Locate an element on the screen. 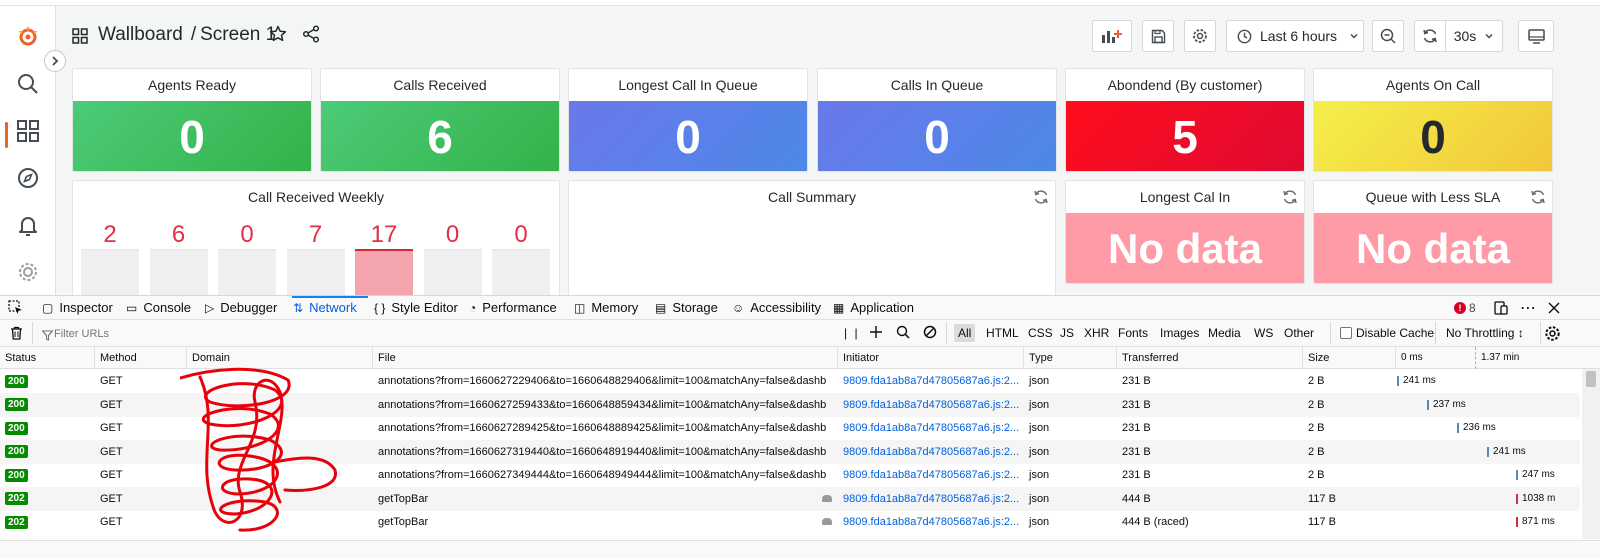 This screenshot has width=1600, height=558. disable-cache-toggle: Disable Cache is located at coordinates (1387, 333).